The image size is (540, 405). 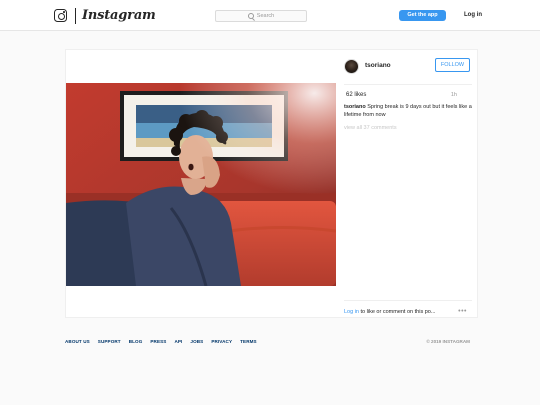 I want to click on top-navigation-bar: Instagram Search Get the app Log in, so click(x=270, y=15).